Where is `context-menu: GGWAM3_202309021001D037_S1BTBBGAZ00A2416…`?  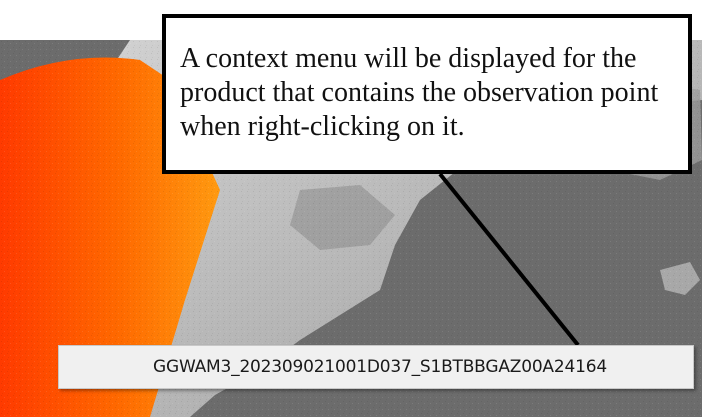 context-menu: GGWAM3_202309021001D037_S1BTBBGAZ00A2416… is located at coordinates (376, 367).